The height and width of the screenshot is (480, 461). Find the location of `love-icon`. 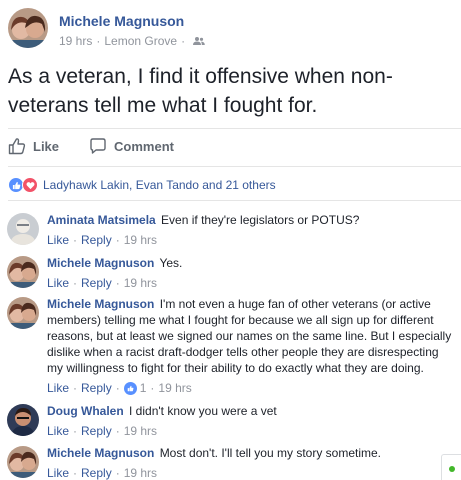

love-icon is located at coordinates (30, 185).